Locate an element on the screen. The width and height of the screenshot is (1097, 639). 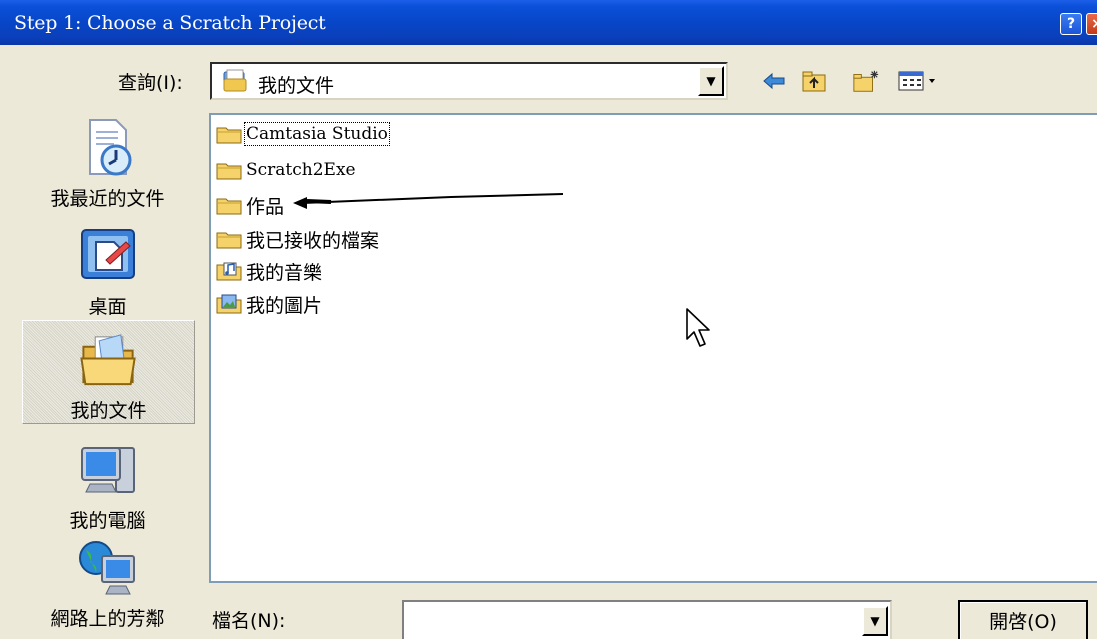
my-computer-icon is located at coordinates (107, 470).